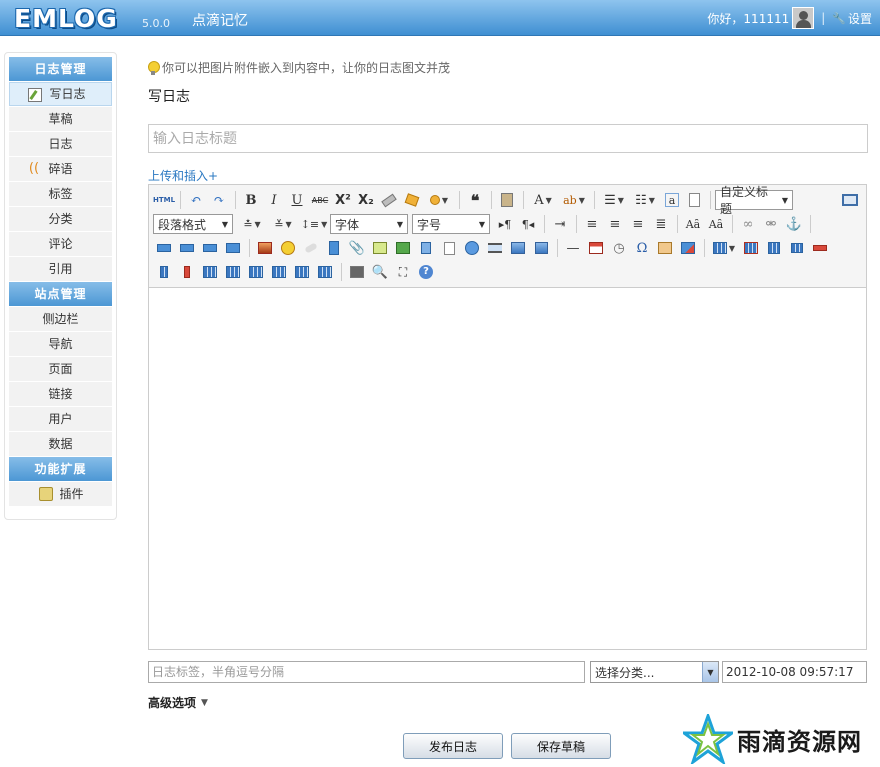  I want to click on google-map-icon, so click(426, 248).